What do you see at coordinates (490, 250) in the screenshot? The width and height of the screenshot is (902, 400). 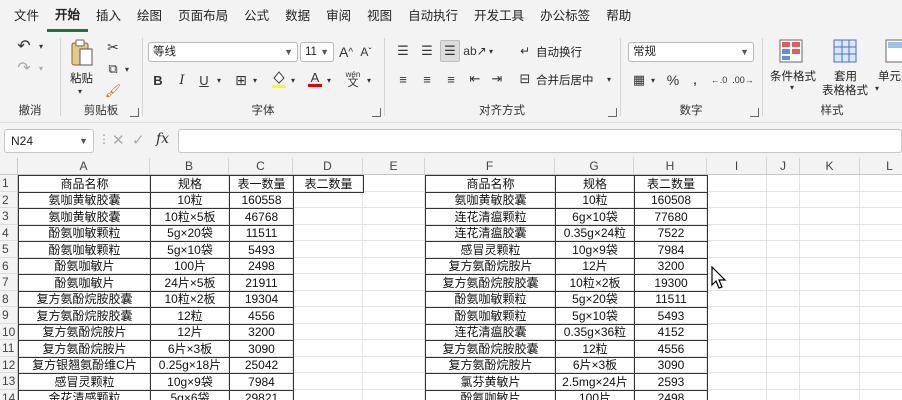 I see `cell: 感冒灵颗粒` at bounding box center [490, 250].